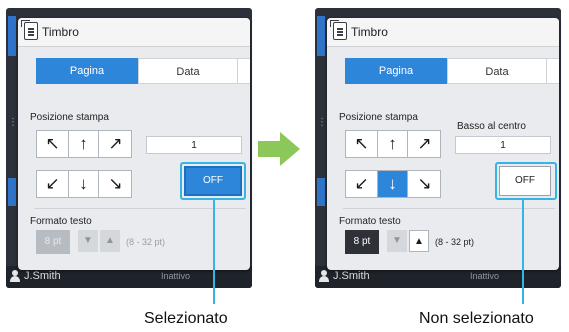  Describe the element at coordinates (476, 318) in the screenshot. I see `caption-not-selected: Non selezionato` at that location.